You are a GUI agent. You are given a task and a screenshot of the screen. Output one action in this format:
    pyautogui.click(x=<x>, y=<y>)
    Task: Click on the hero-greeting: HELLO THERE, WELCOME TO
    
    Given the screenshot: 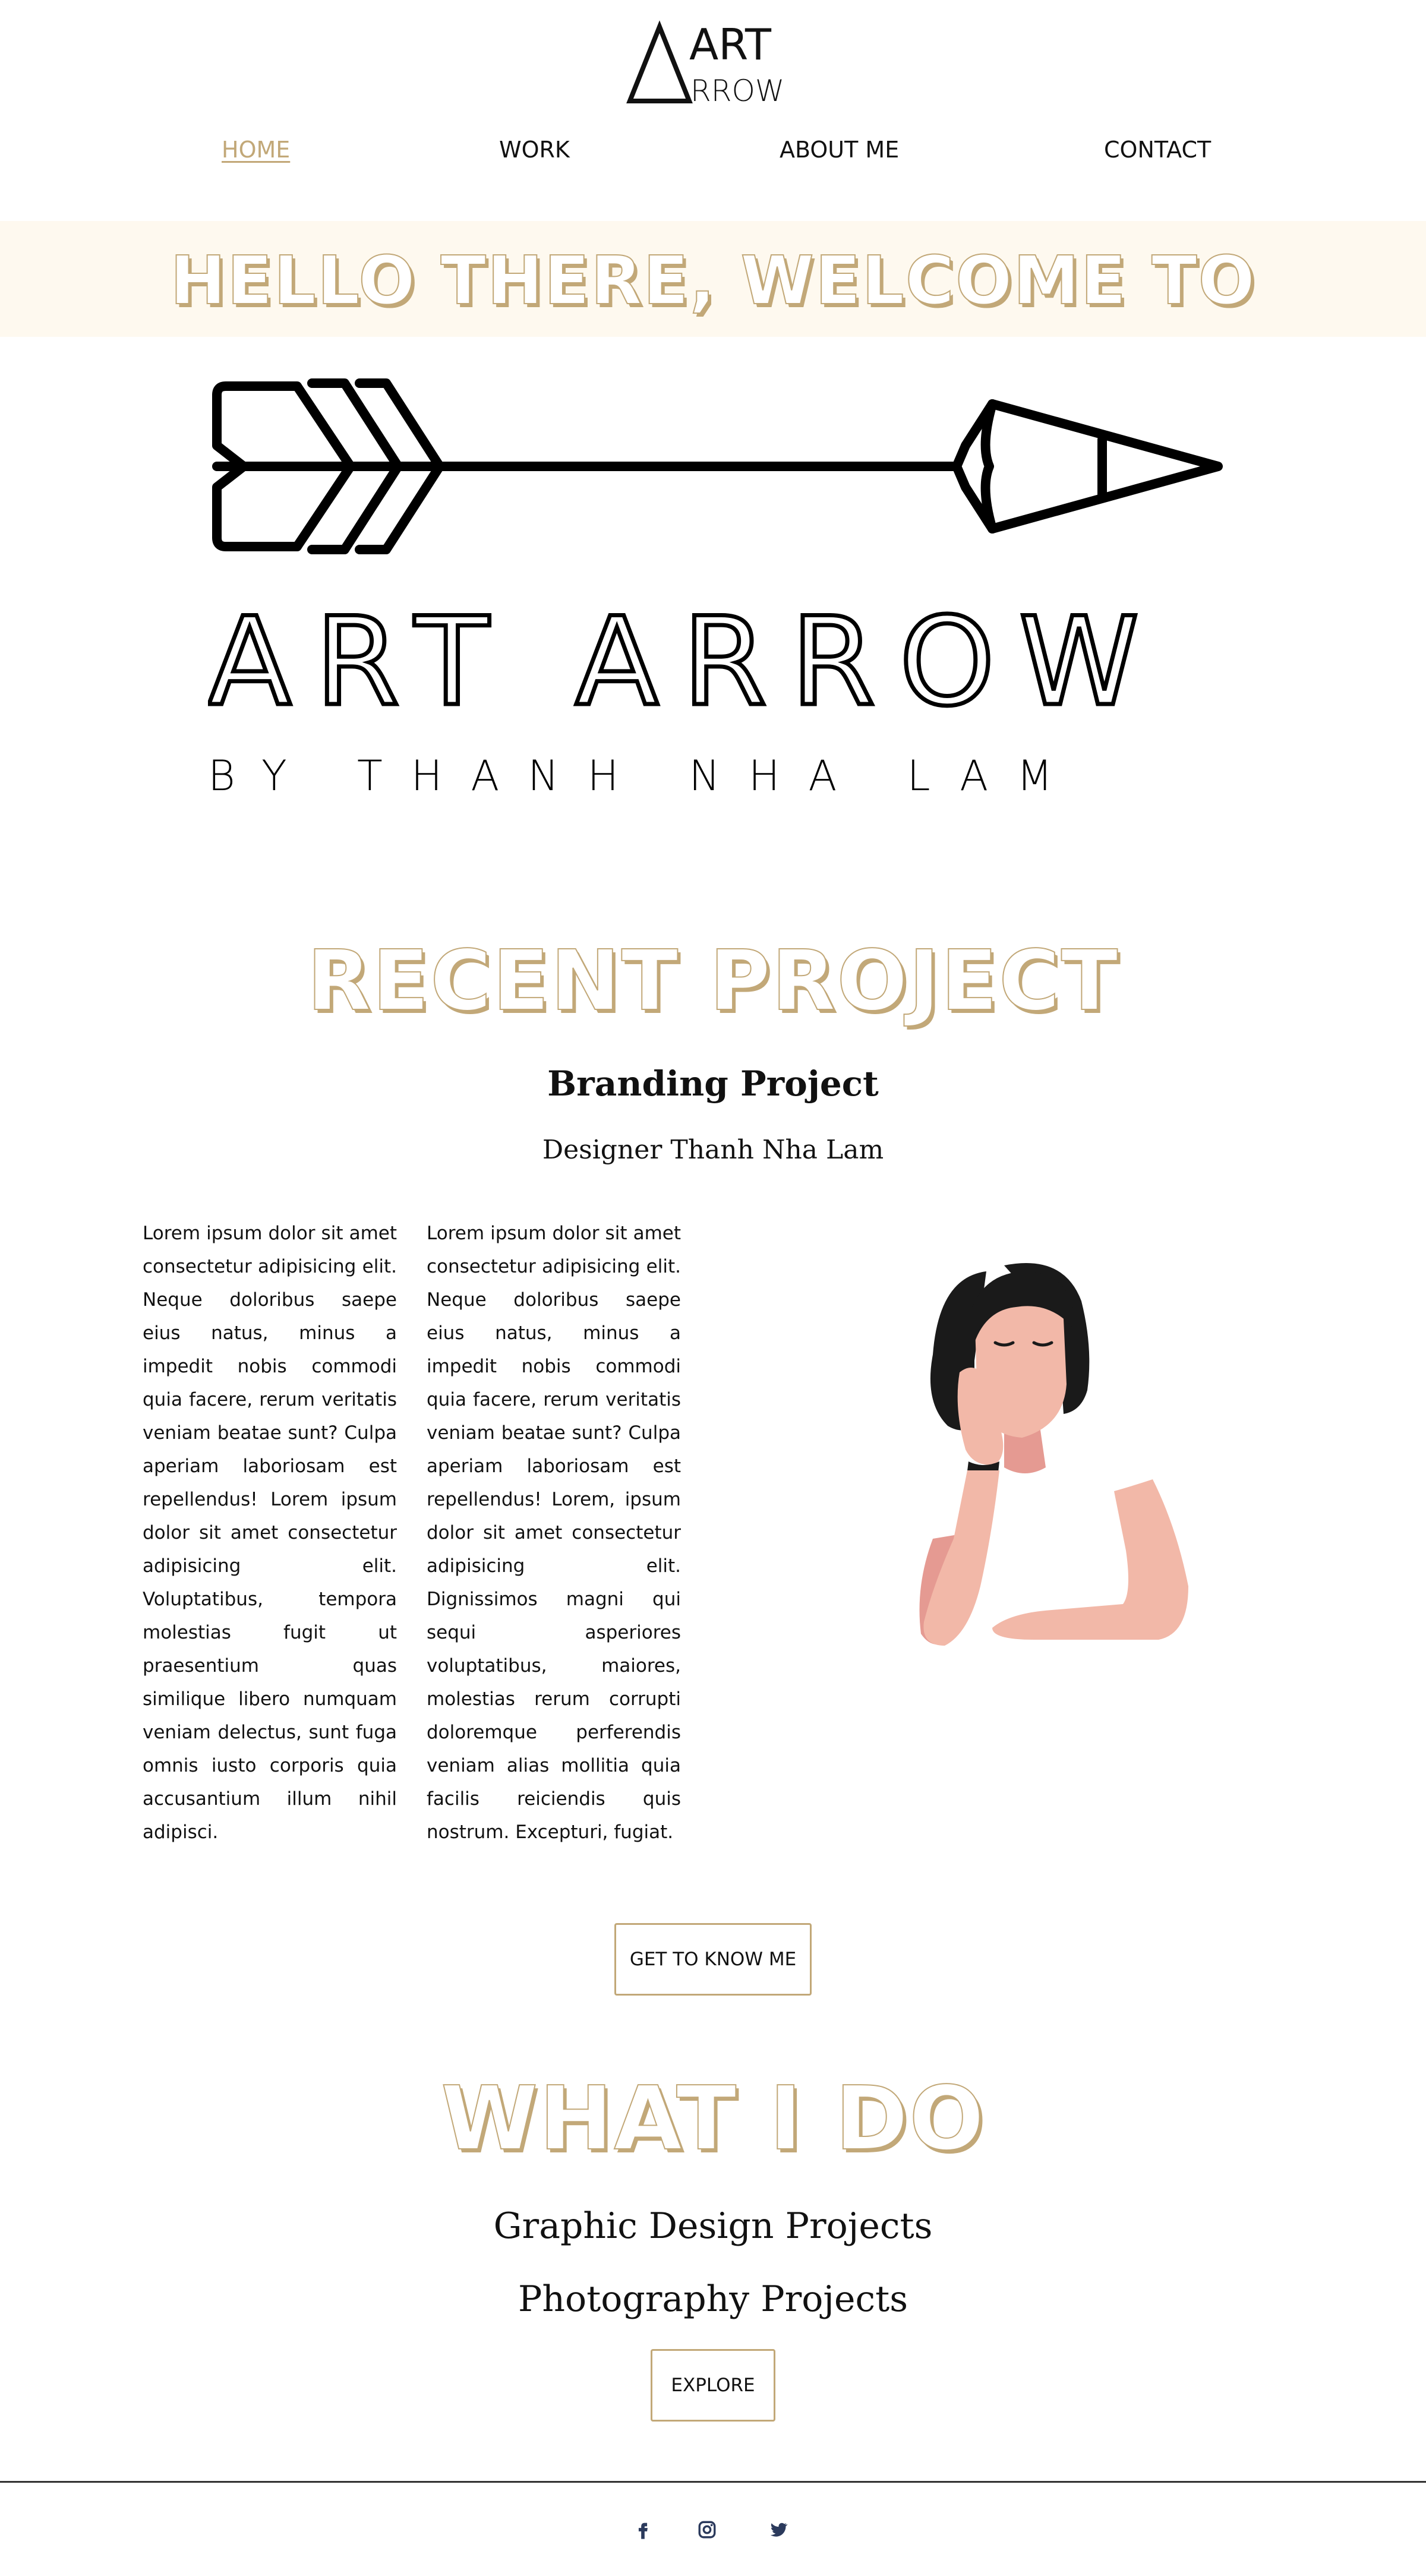 What is the action you would take?
    pyautogui.click(x=712, y=281)
    